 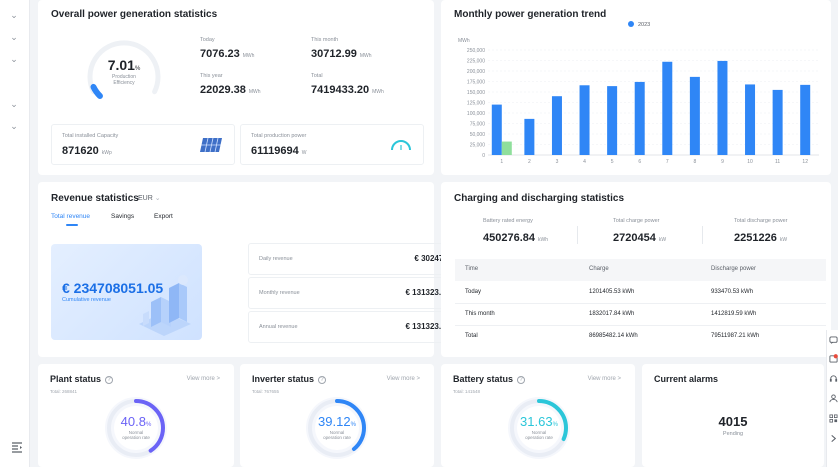 What do you see at coordinates (478, 135) in the screenshot?
I see `y-tick-label: 50,000` at bounding box center [478, 135].